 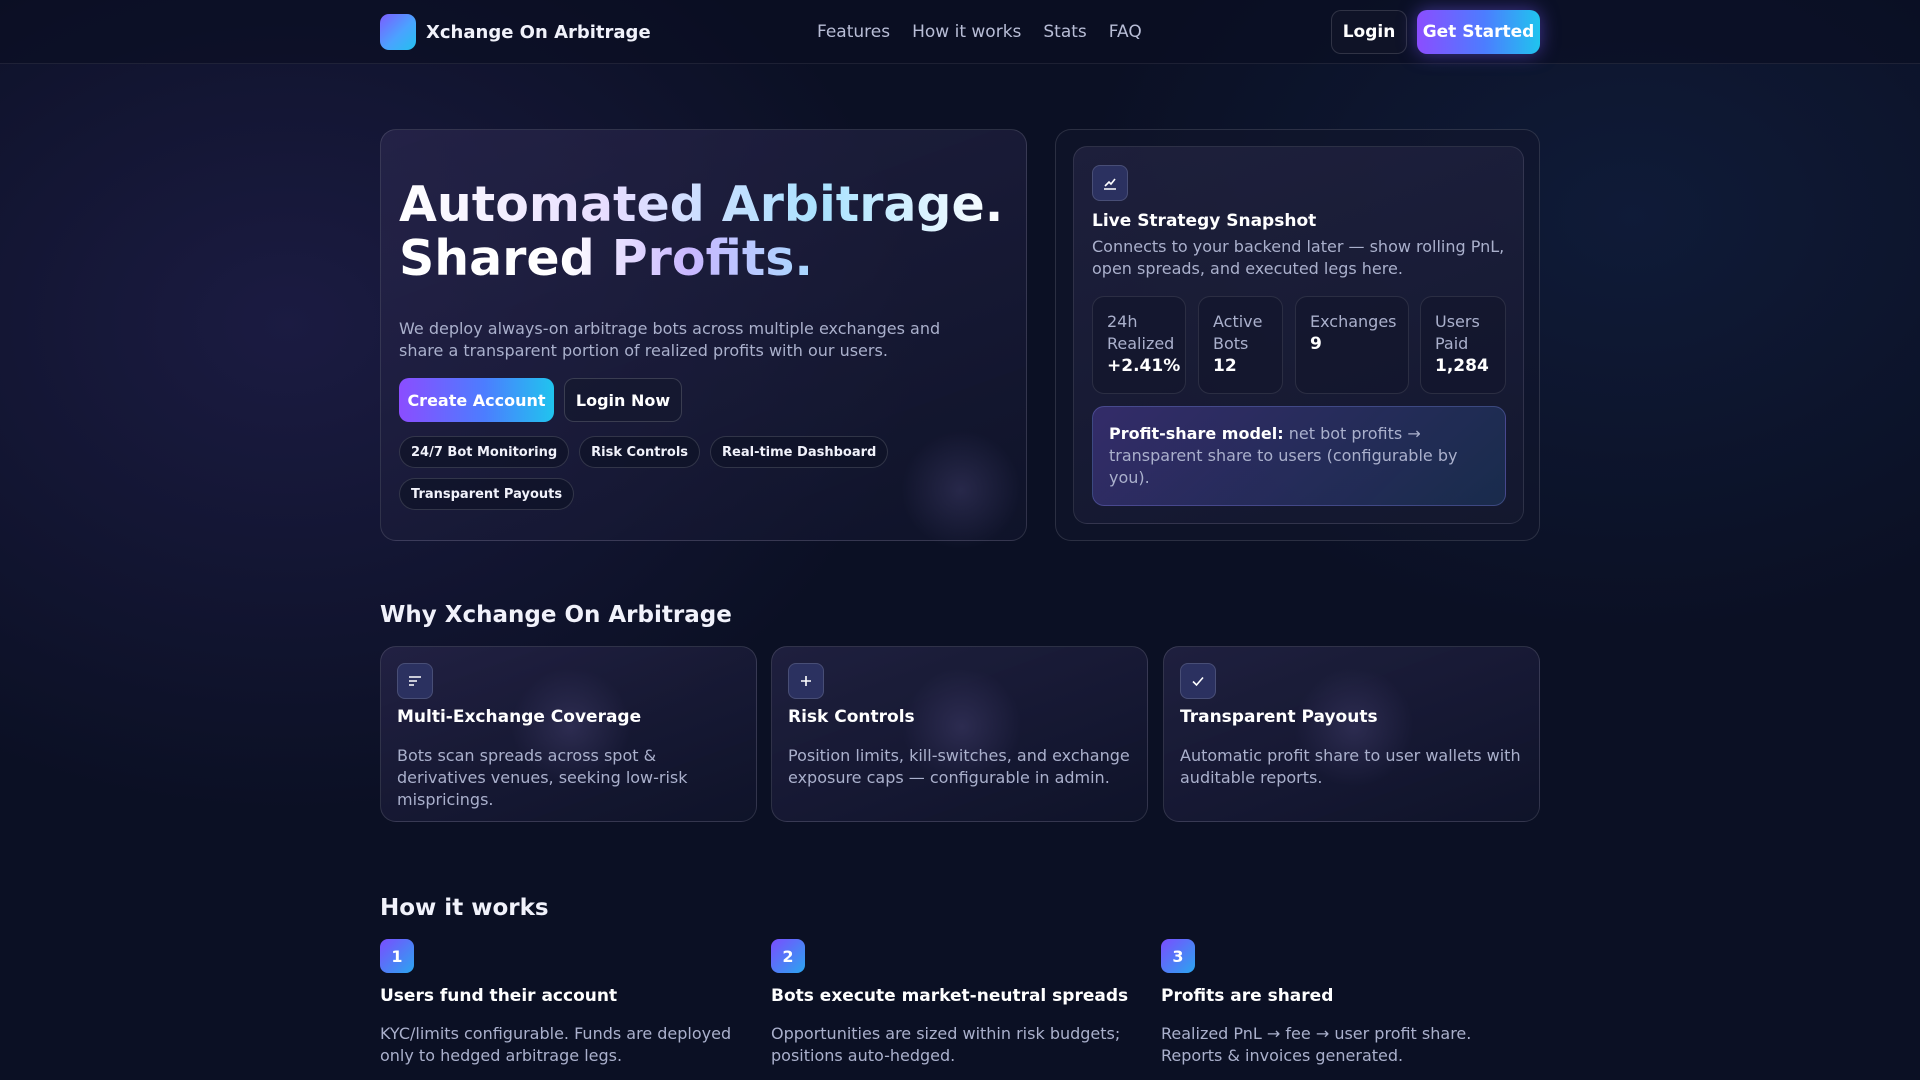 What do you see at coordinates (556, 615) in the screenshot?
I see `why-section-title: Why Xchange On Arbitrage` at bounding box center [556, 615].